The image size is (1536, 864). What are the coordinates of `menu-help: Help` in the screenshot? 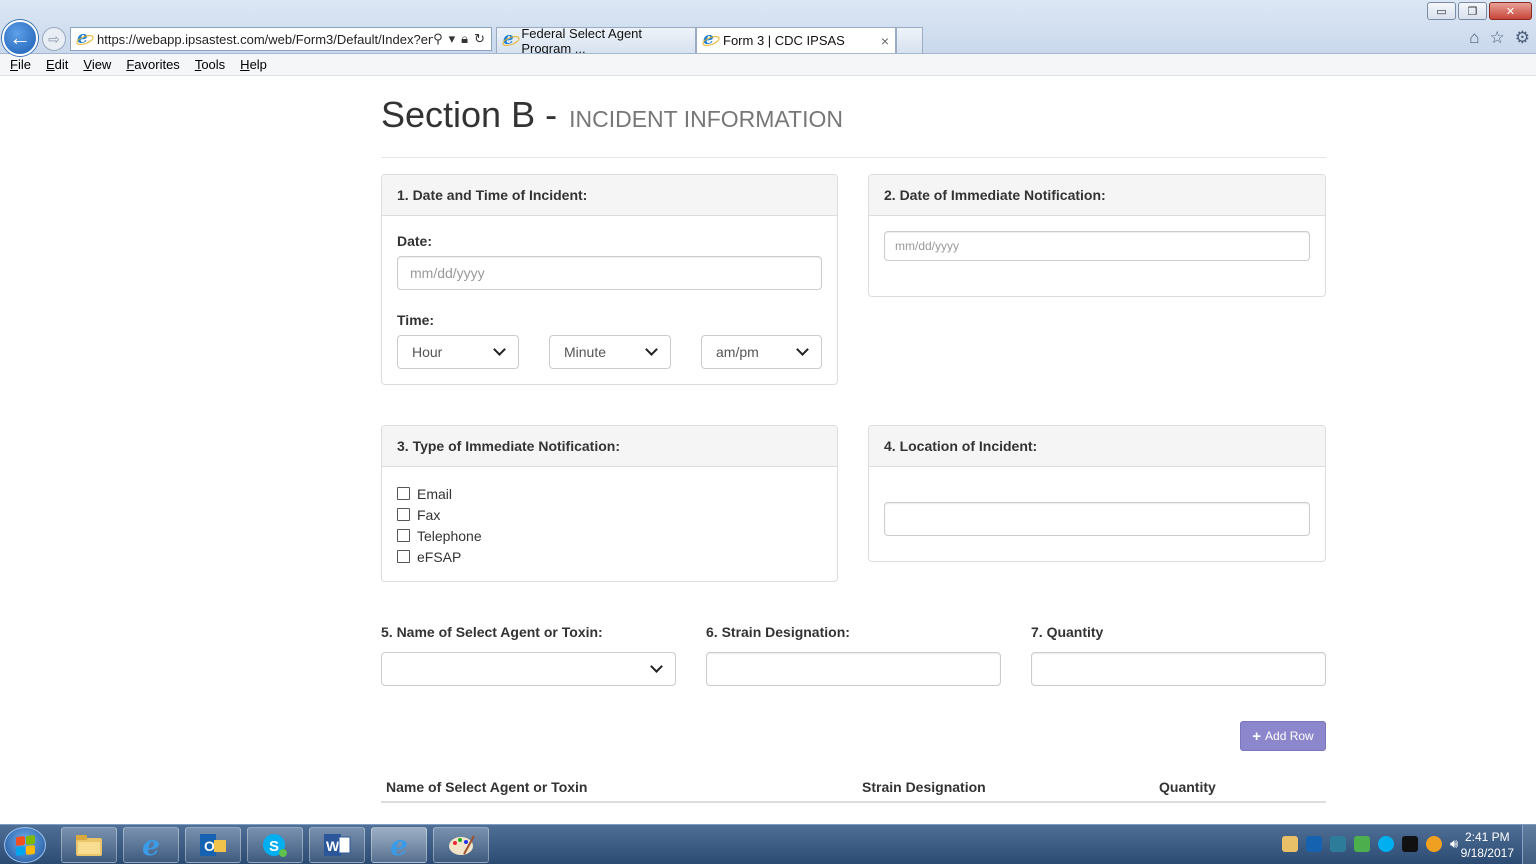 It's located at (253, 64).